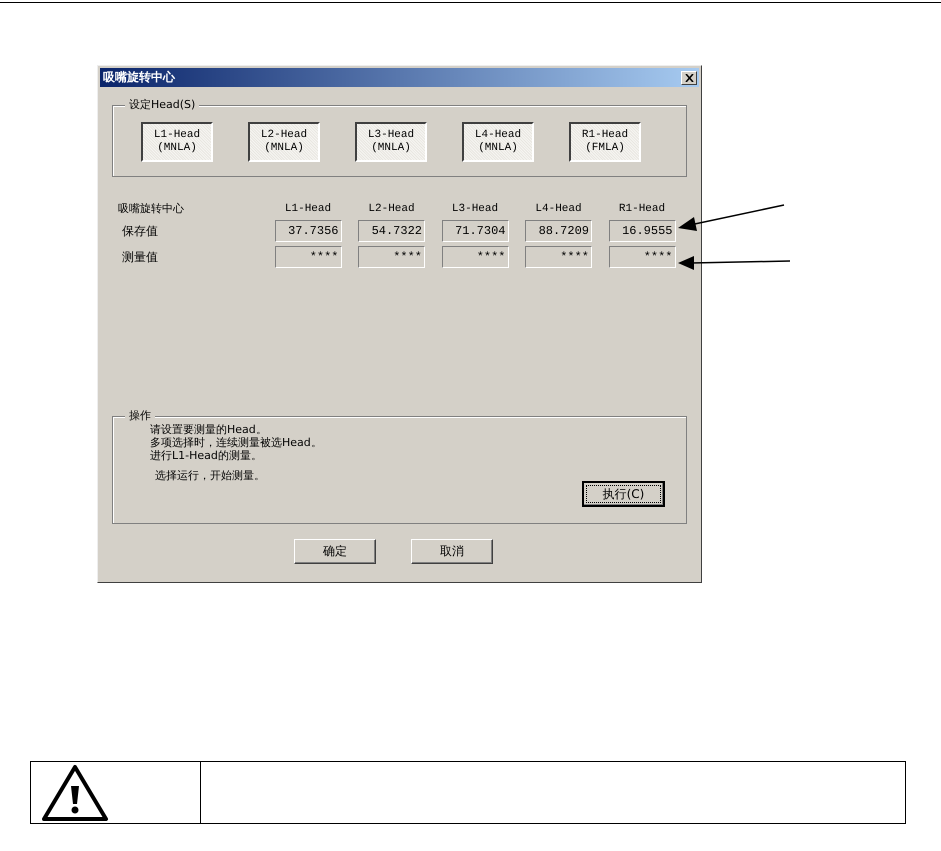 The image size is (941, 851). I want to click on value-field: 37.7356, so click(308, 231).